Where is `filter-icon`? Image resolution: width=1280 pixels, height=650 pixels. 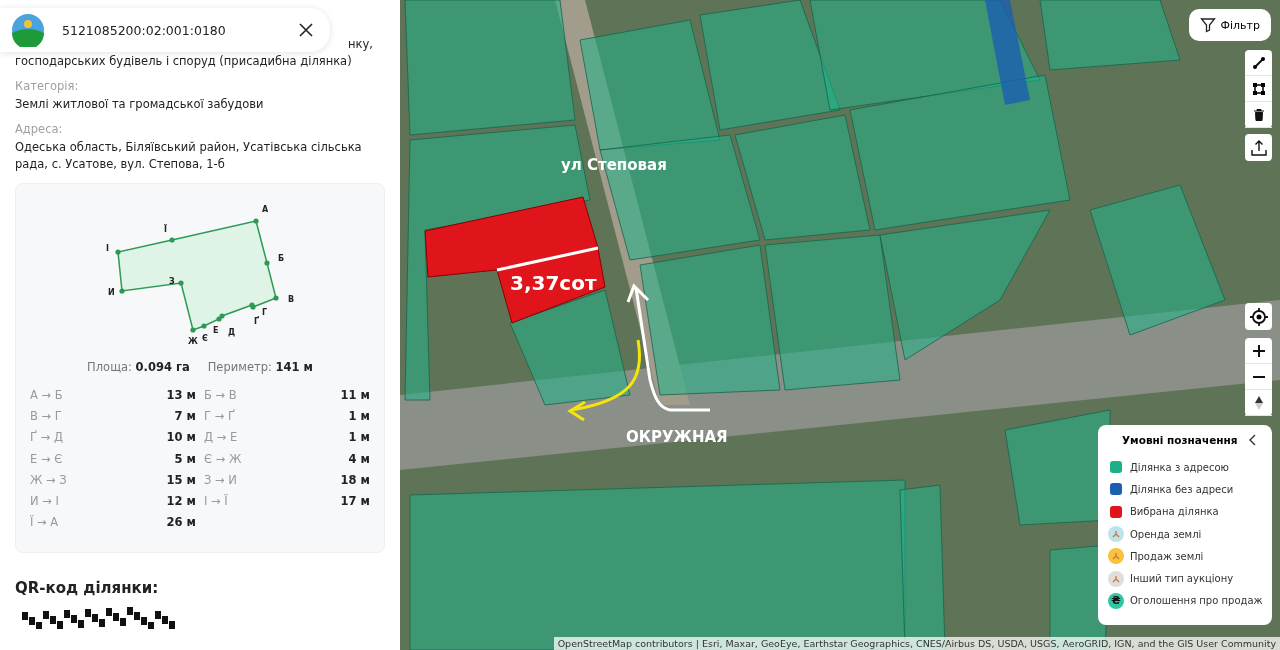 filter-icon is located at coordinates (1207, 25).